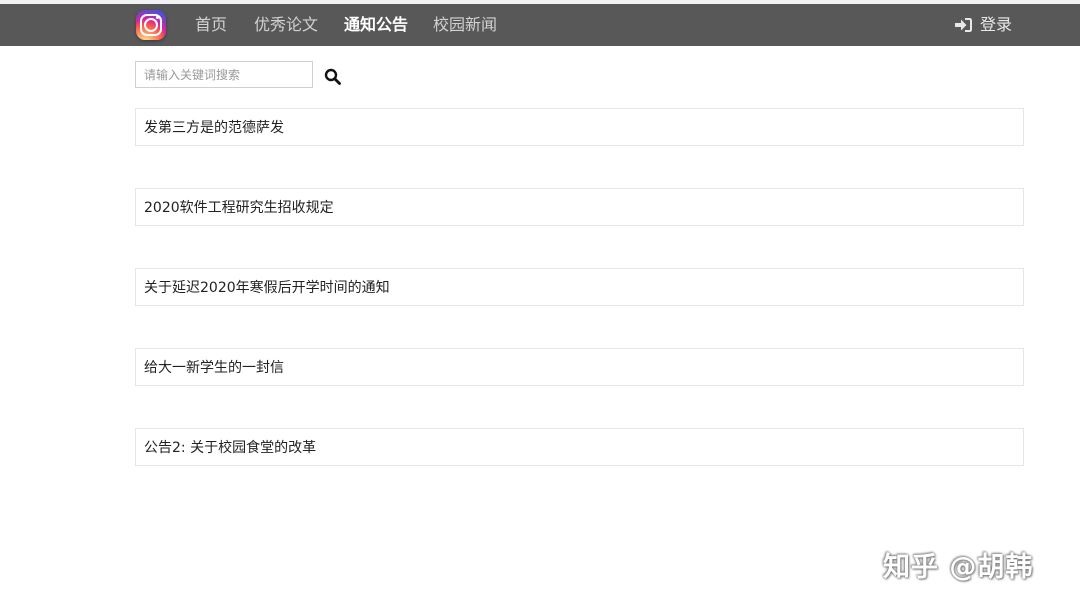  Describe the element at coordinates (540, 25) in the screenshot. I see `navbar: 首页 优秀论文 通知公告 校园新闻 登录` at that location.